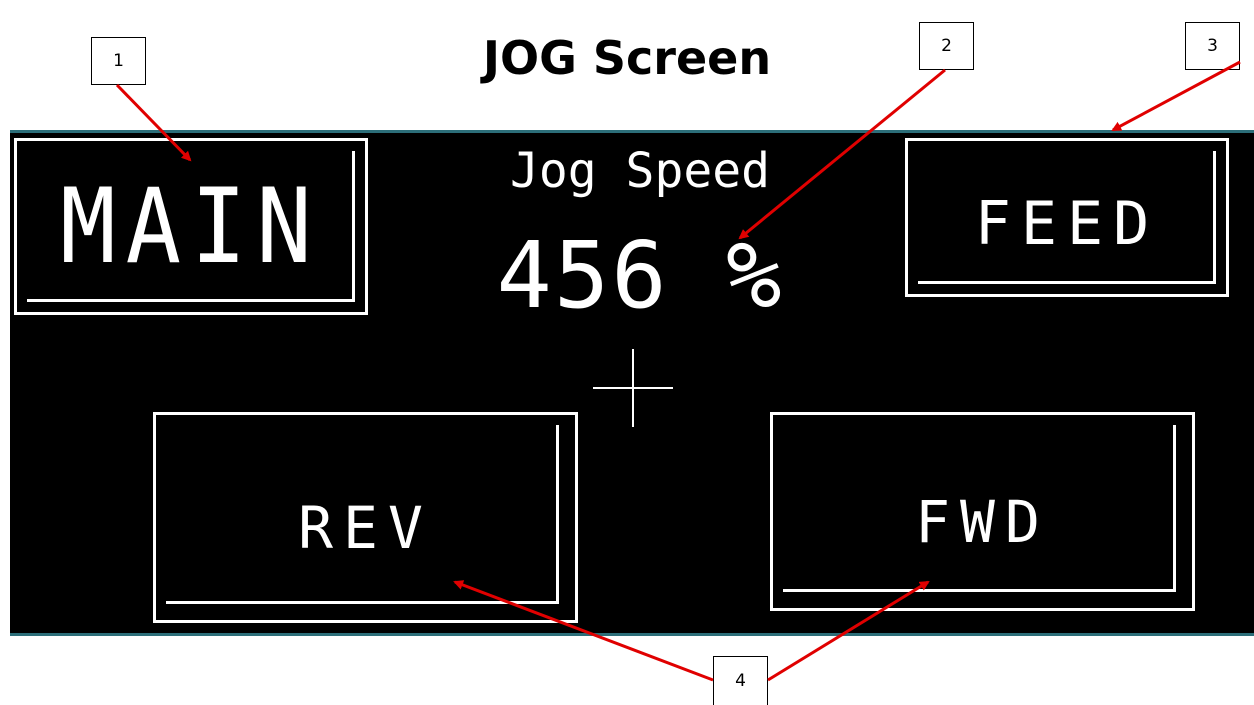 This screenshot has width=1254, height=705. What do you see at coordinates (627, 58) in the screenshot?
I see `document-title: JOG Screen` at bounding box center [627, 58].